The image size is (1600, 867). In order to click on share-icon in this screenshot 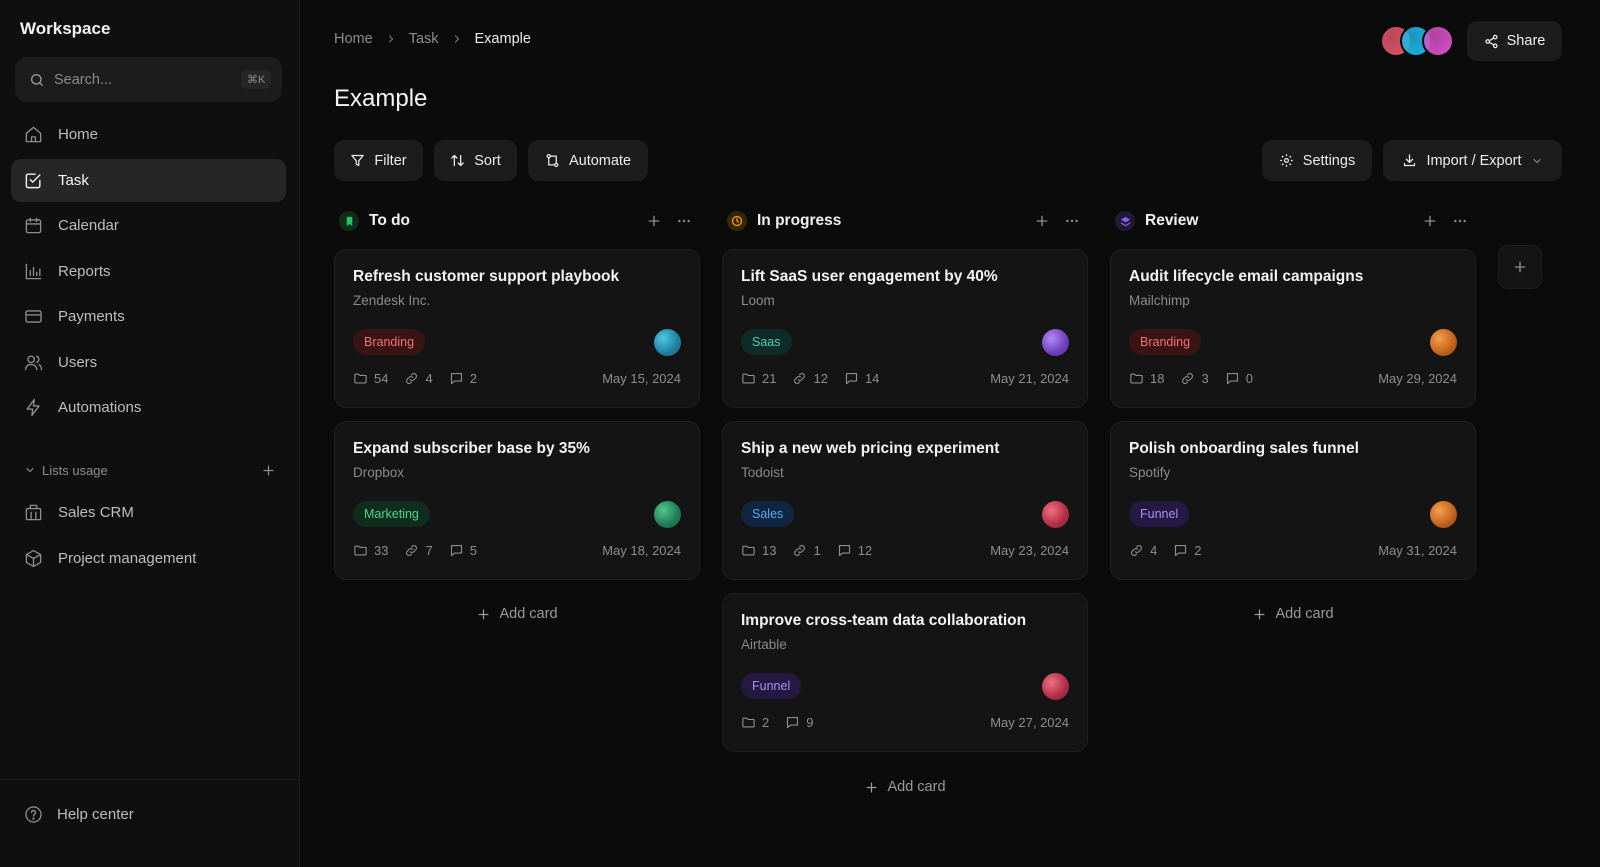, I will do `click(1491, 41)`.